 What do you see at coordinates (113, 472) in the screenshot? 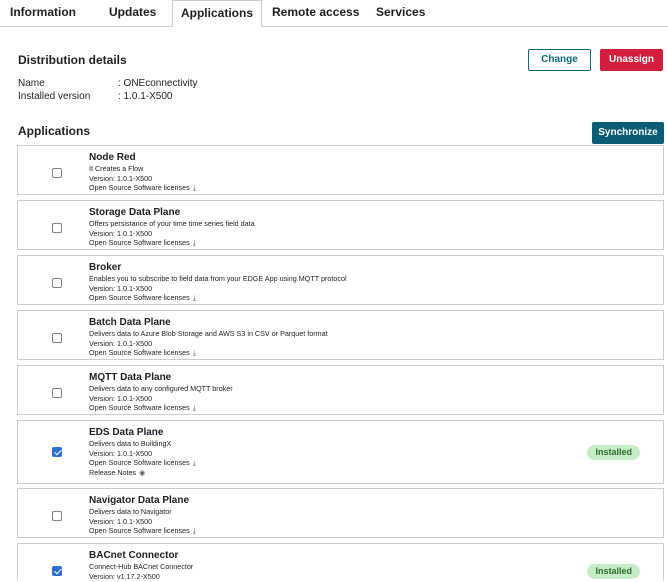
I see `release-notes-label: Release Notes` at bounding box center [113, 472].